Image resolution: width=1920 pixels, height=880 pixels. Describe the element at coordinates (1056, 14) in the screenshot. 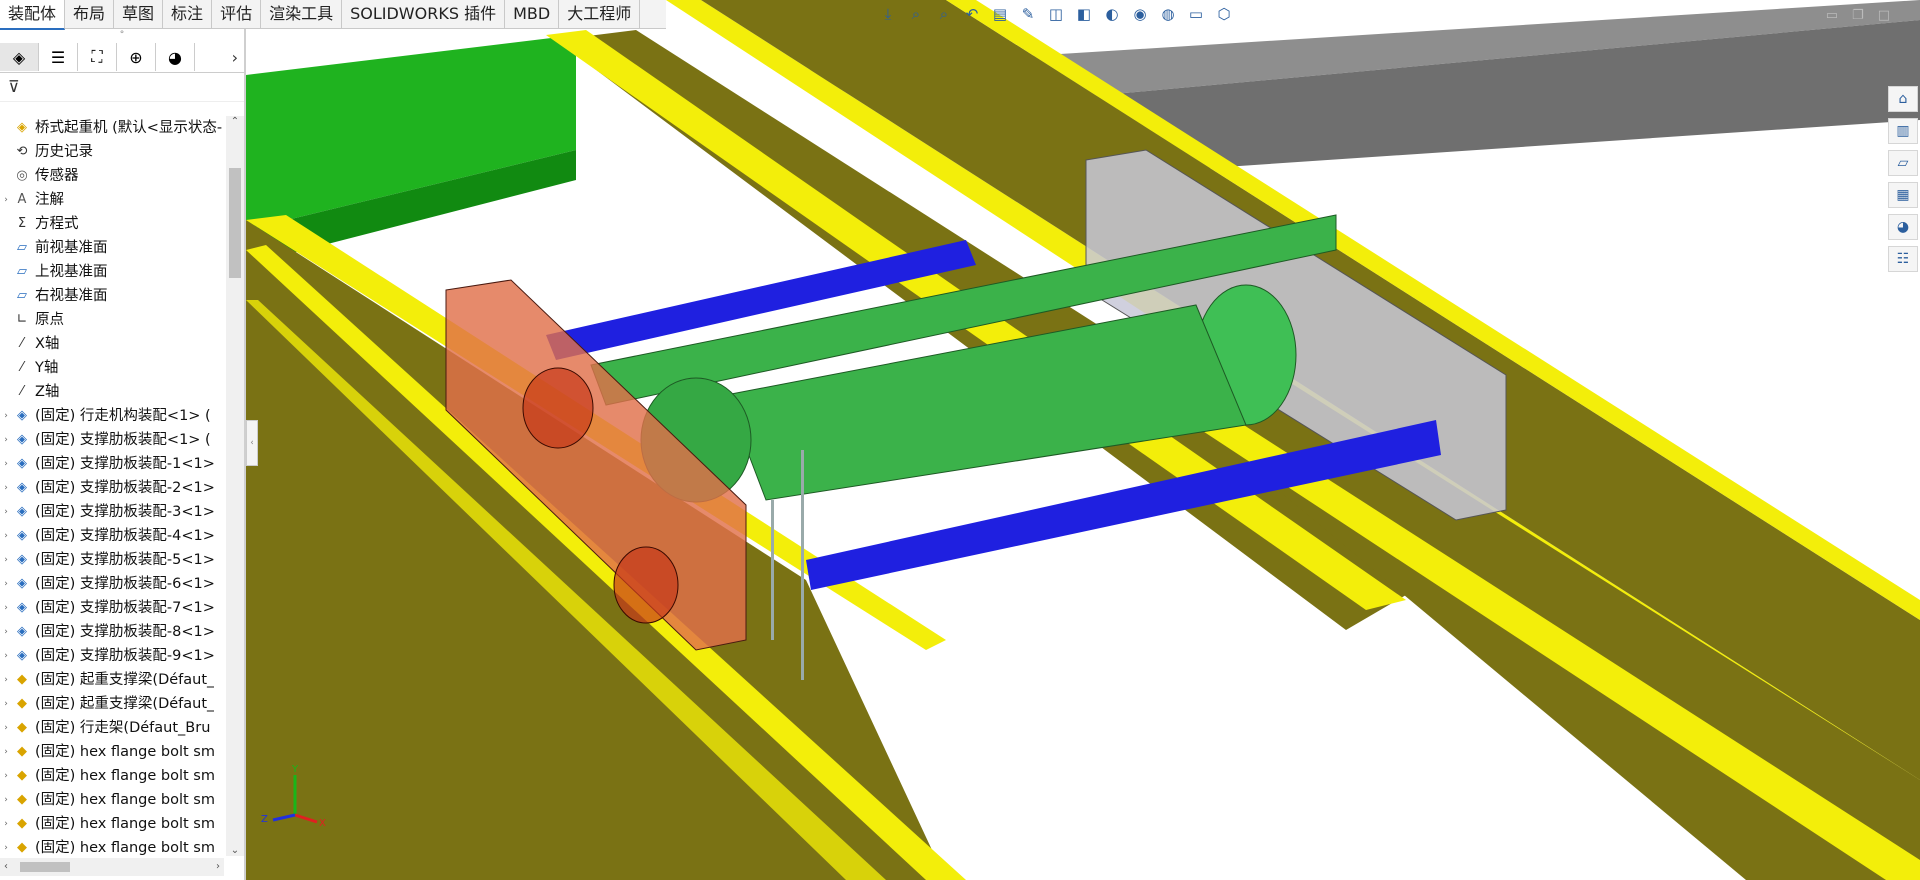

I see `view-selector-icon: ◫` at that location.